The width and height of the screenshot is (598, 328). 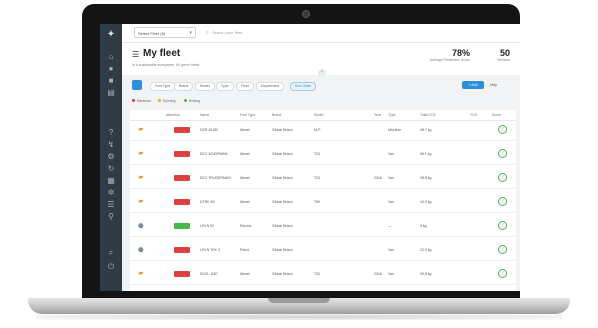 What do you see at coordinates (317, 154) in the screenshot?
I see `cell-model: T20` at bounding box center [317, 154].